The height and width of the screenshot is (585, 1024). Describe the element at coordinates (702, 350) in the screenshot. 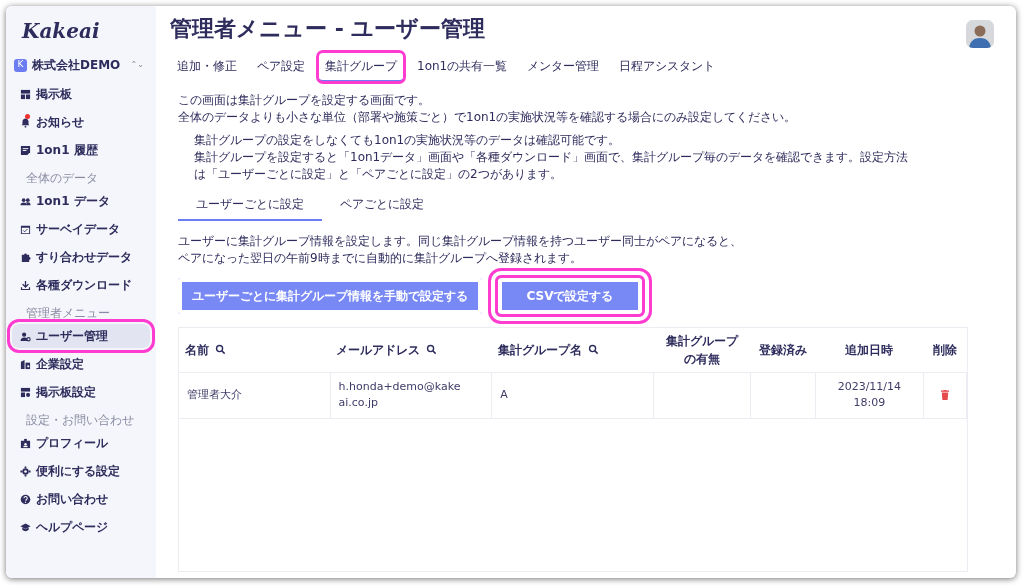

I see `column-header: 集計グループの有無` at that location.